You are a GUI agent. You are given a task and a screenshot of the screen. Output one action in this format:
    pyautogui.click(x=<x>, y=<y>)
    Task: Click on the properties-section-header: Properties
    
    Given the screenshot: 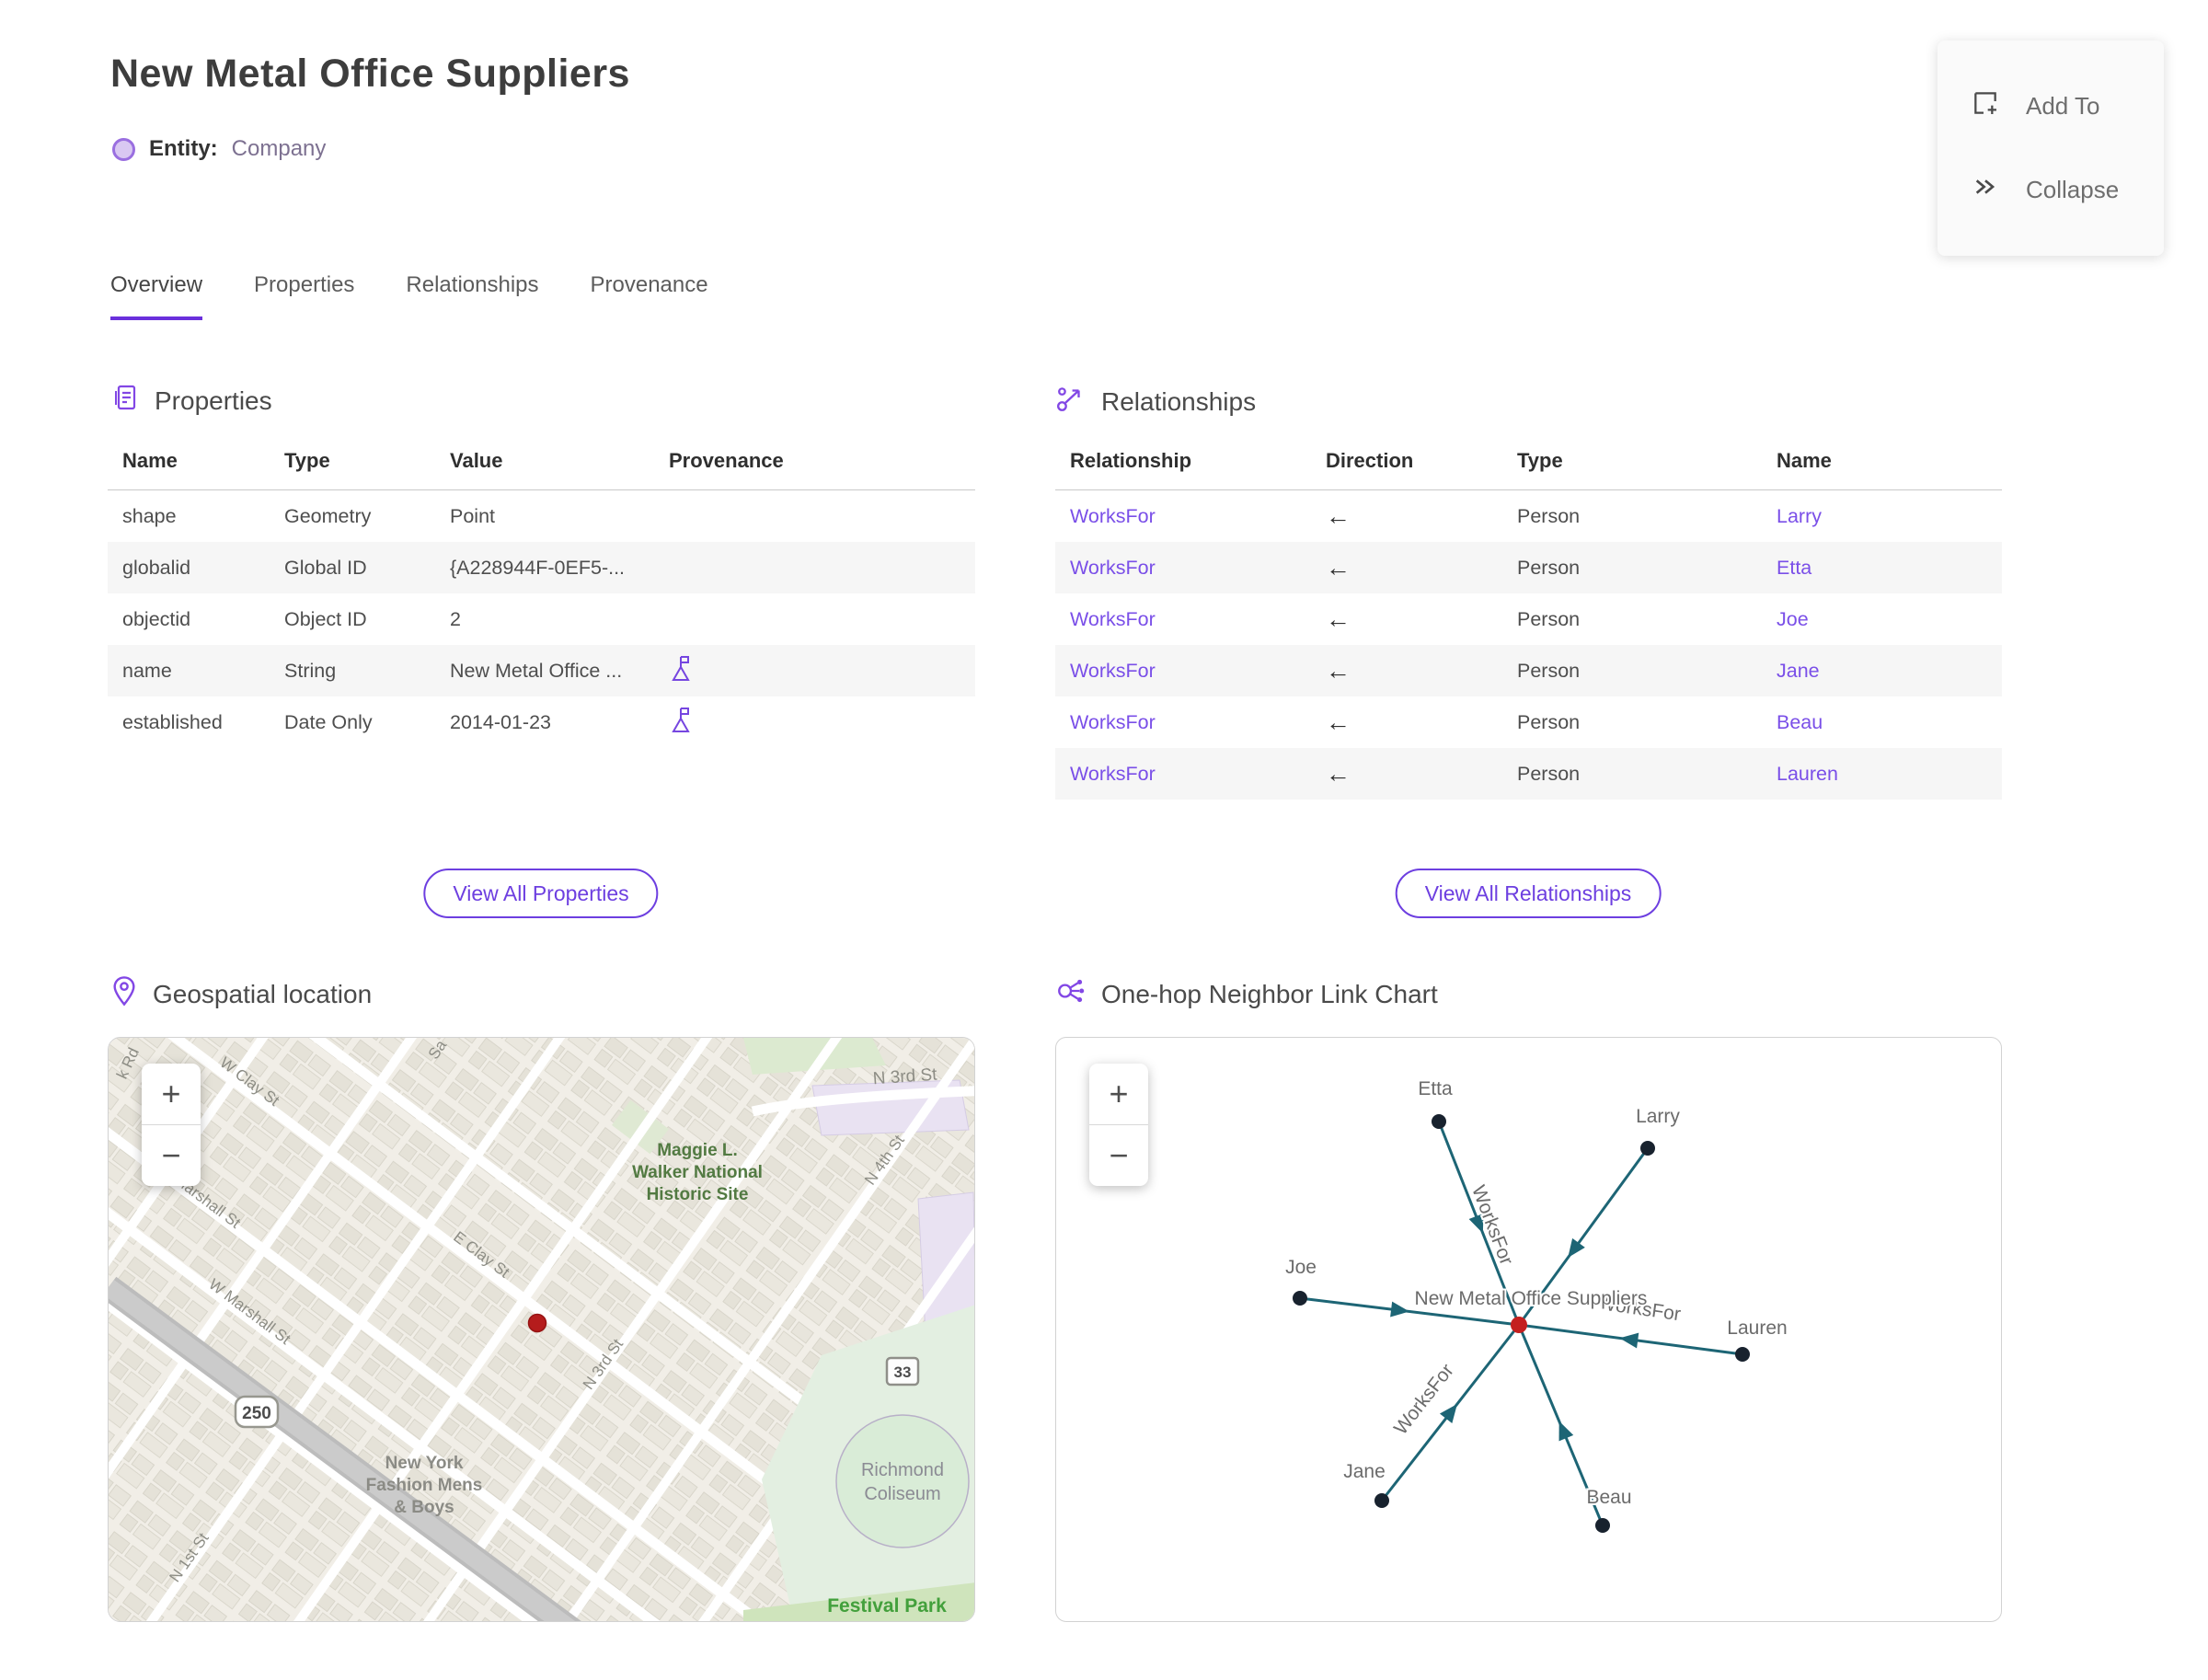 What is the action you would take?
    pyautogui.click(x=191, y=401)
    